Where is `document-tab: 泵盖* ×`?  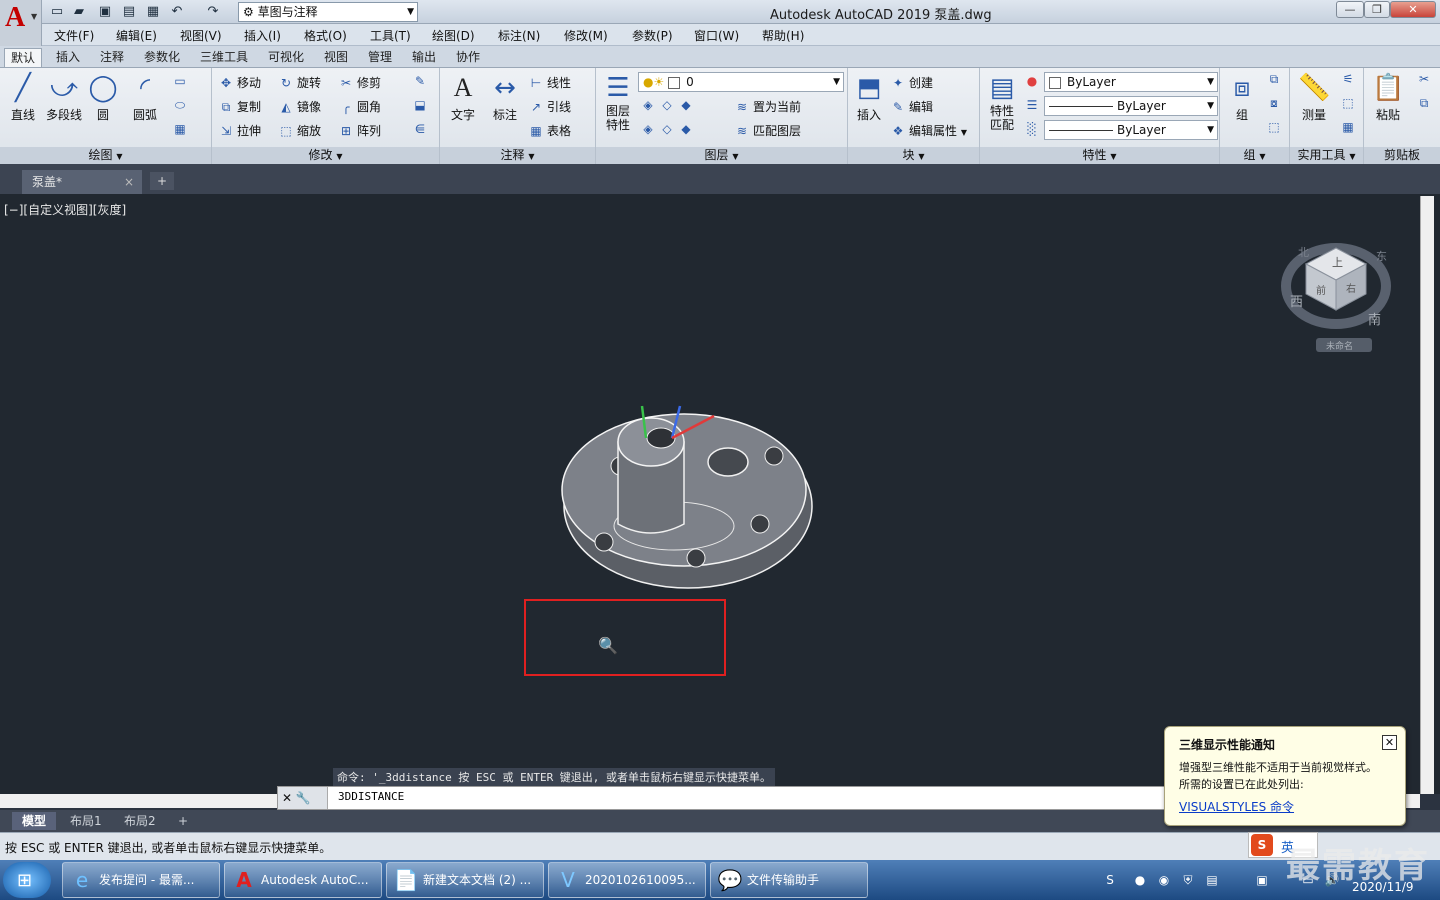 document-tab: 泵盖* × is located at coordinates (82, 182).